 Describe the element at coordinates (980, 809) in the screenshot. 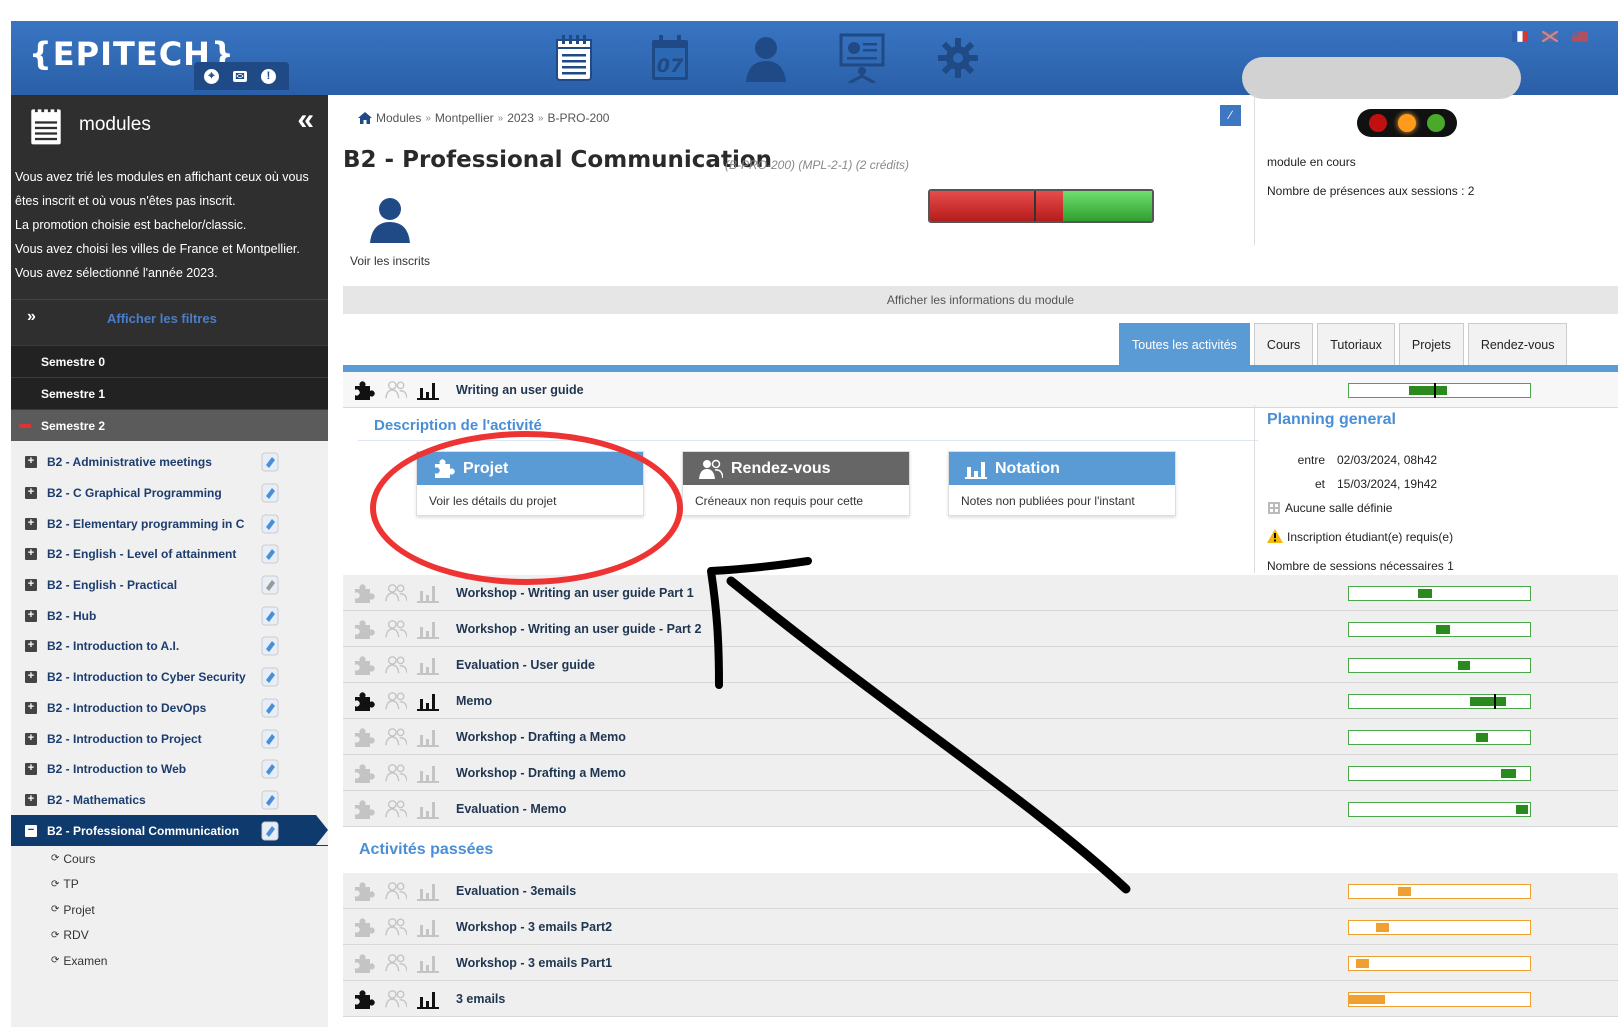

I see `activity-row: Evaluation - Memo` at that location.